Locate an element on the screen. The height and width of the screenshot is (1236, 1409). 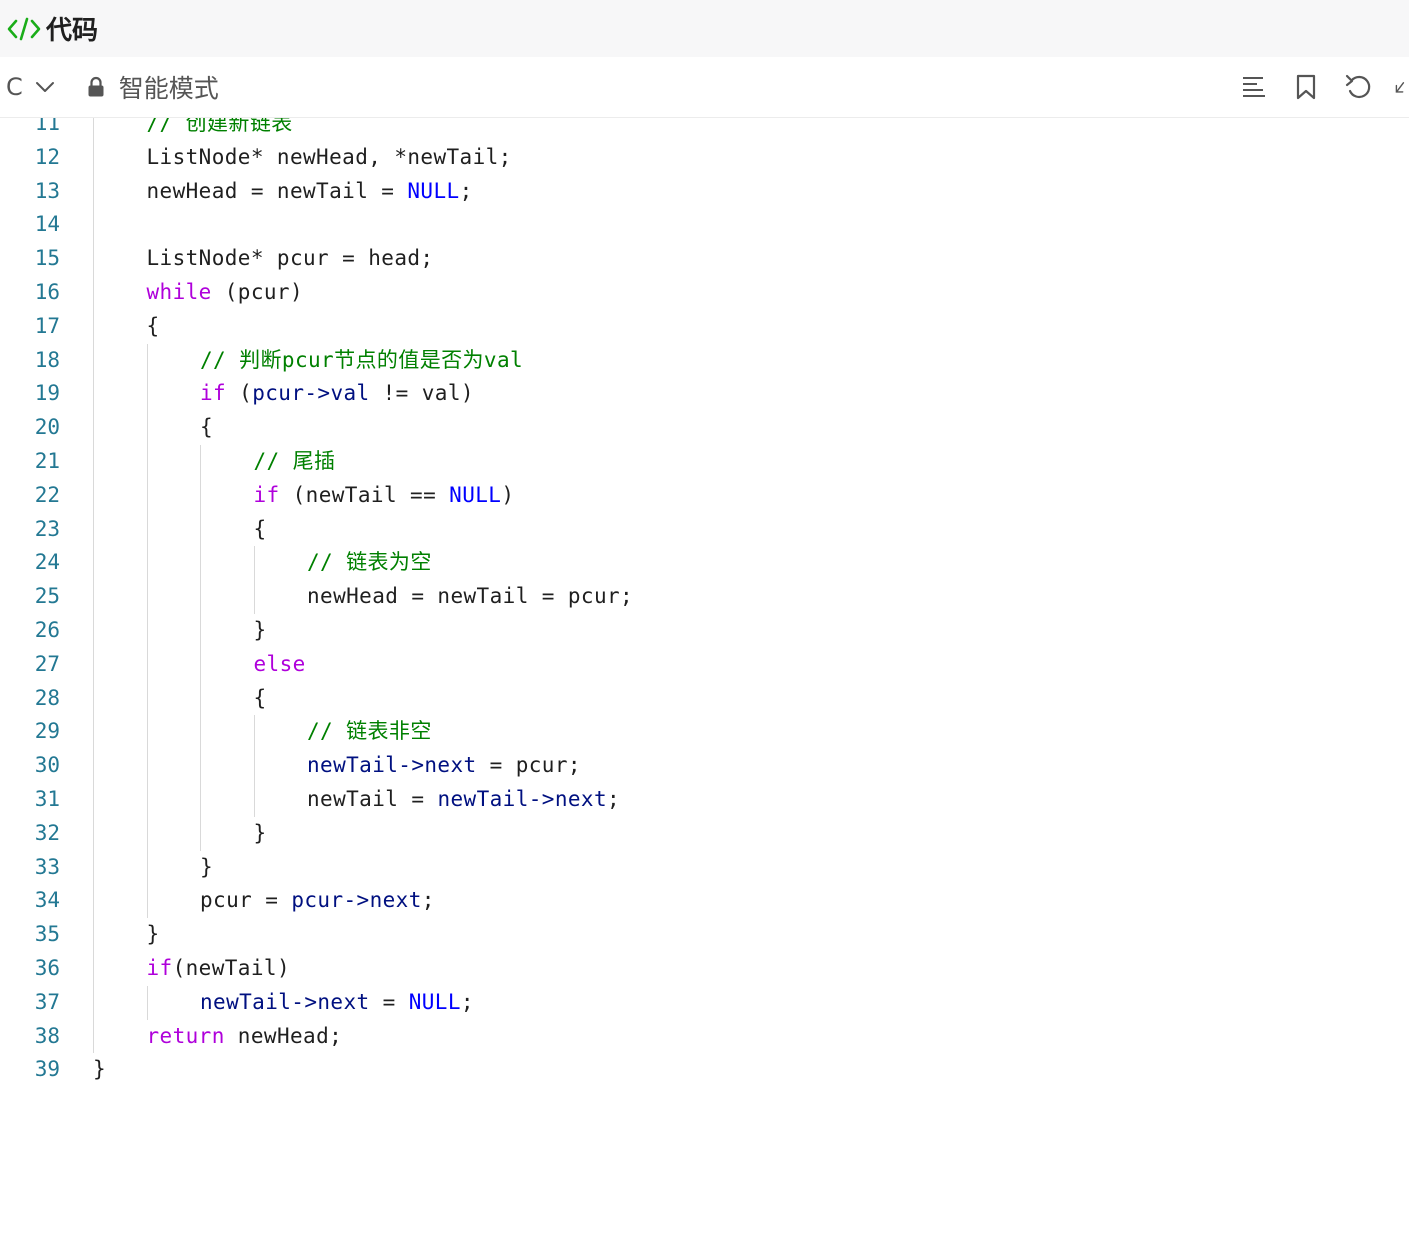
code-line: 26} is located at coordinates (704, 630).